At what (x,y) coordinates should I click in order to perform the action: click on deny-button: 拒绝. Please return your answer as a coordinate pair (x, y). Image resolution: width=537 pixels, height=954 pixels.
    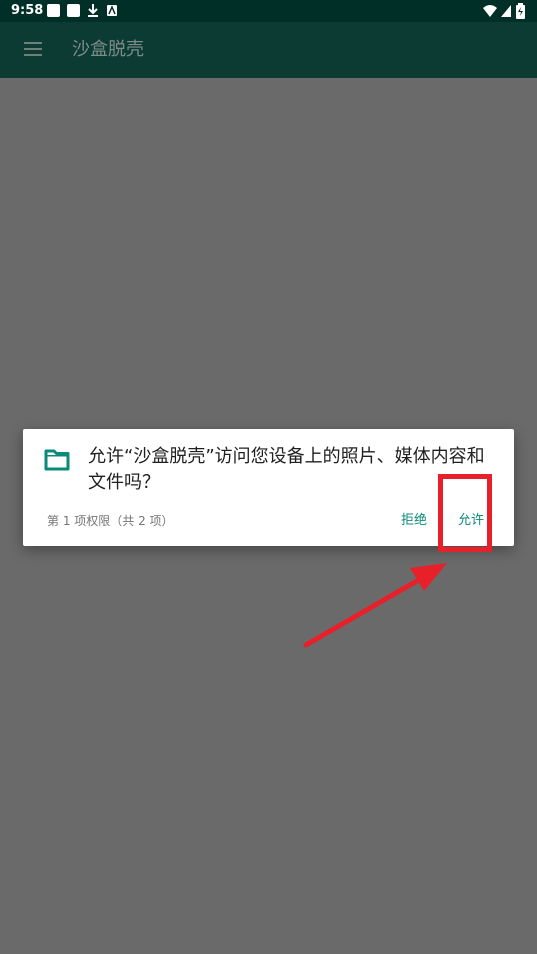
    Looking at the image, I should click on (414, 521).